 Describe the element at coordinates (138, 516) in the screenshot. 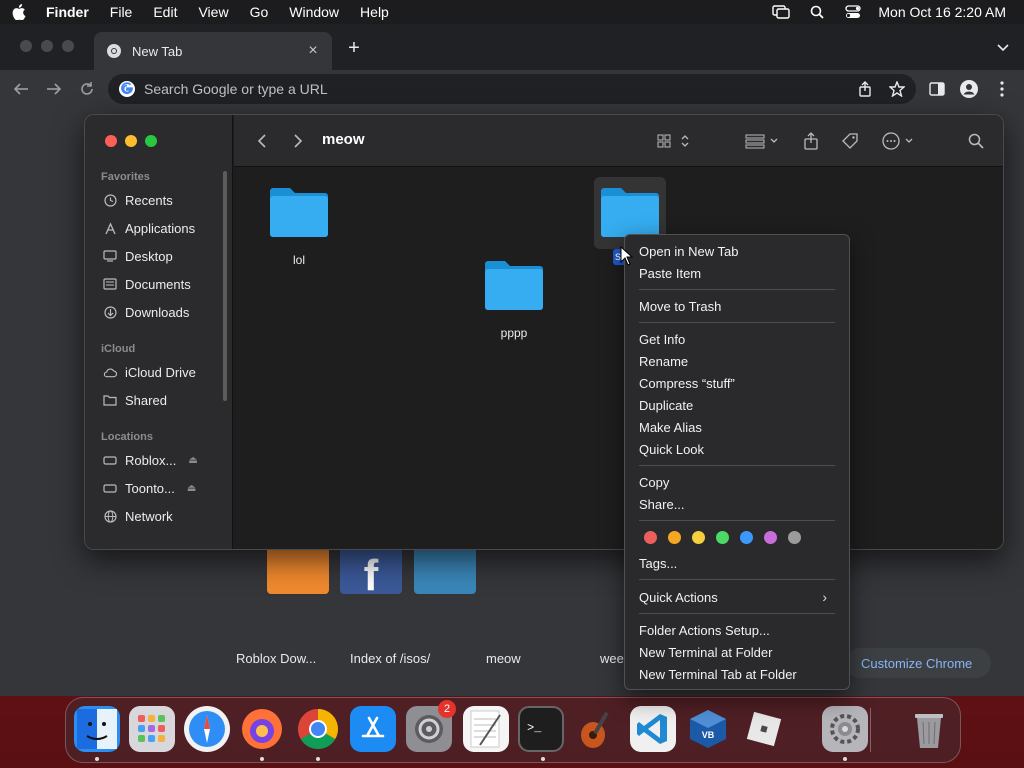

I see `sidebar-item-network: Network` at that location.